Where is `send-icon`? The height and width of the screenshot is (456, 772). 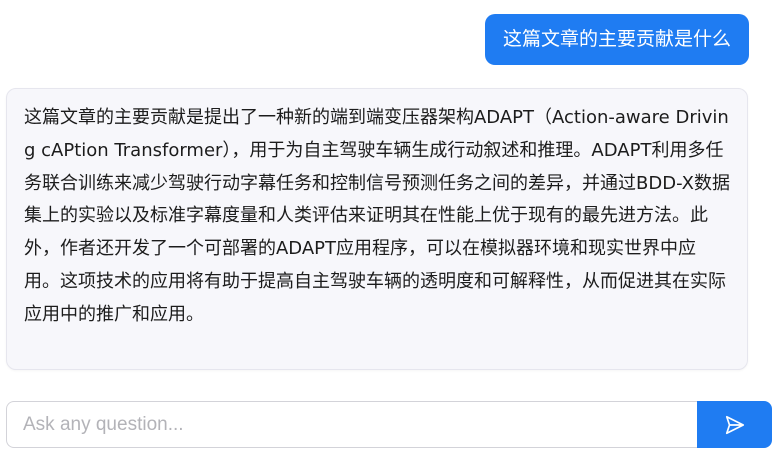 send-icon is located at coordinates (734, 424).